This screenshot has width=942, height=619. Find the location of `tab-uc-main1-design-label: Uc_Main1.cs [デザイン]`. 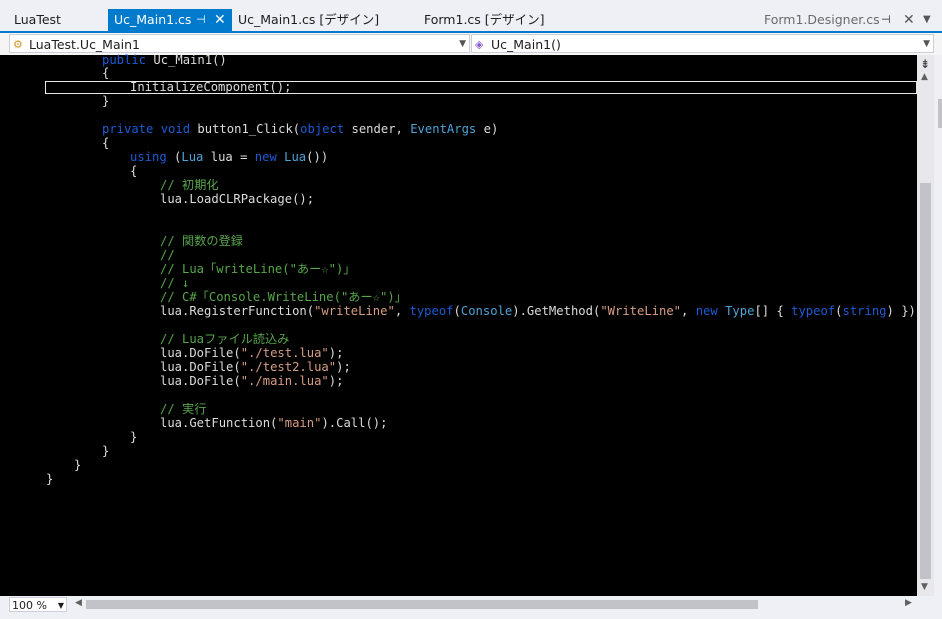

tab-uc-main1-design-label: Uc_Main1.cs [デザイン] is located at coordinates (309, 19).